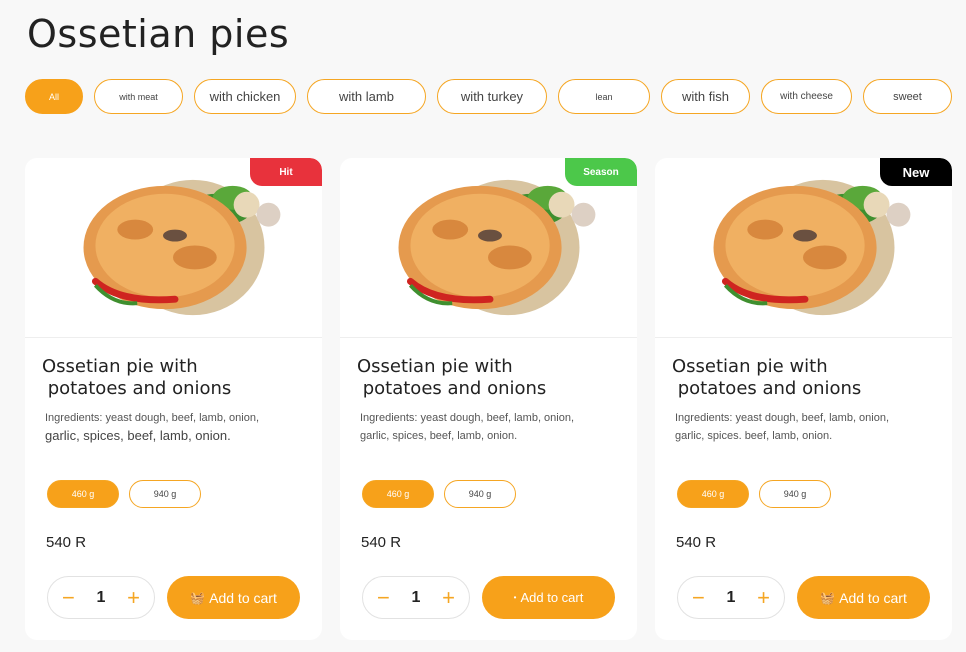 This screenshot has height=652, width=966. I want to click on ingredients-line2: garlic, spices. beef, lamb, onion., so click(754, 436).